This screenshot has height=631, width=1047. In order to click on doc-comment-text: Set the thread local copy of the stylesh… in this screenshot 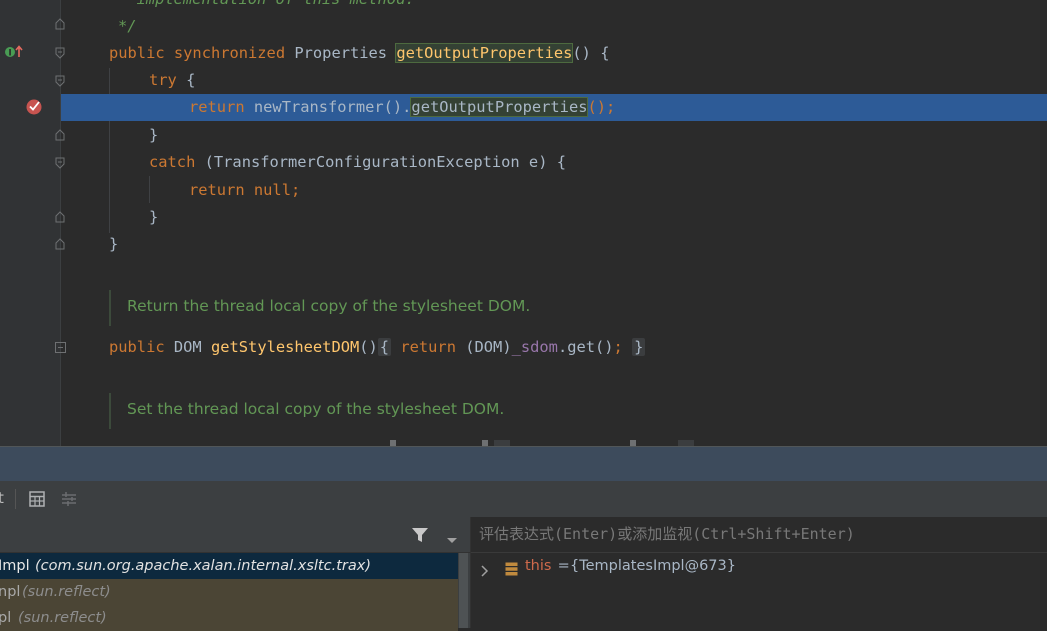, I will do `click(316, 409)`.